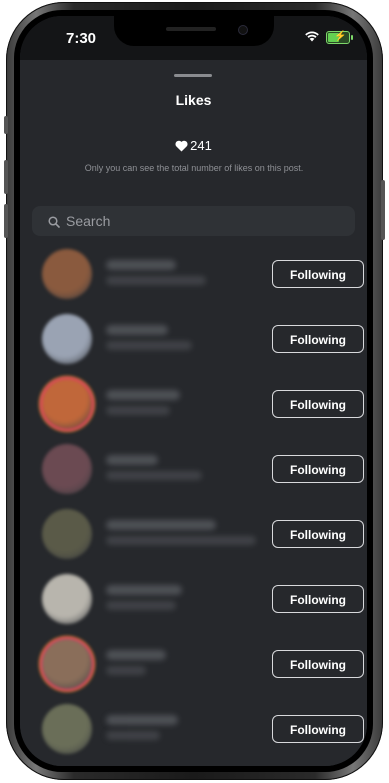 The width and height of the screenshot is (389, 783). Describe the element at coordinates (191, 29) in the screenshot. I see `earpiece-speaker` at that location.